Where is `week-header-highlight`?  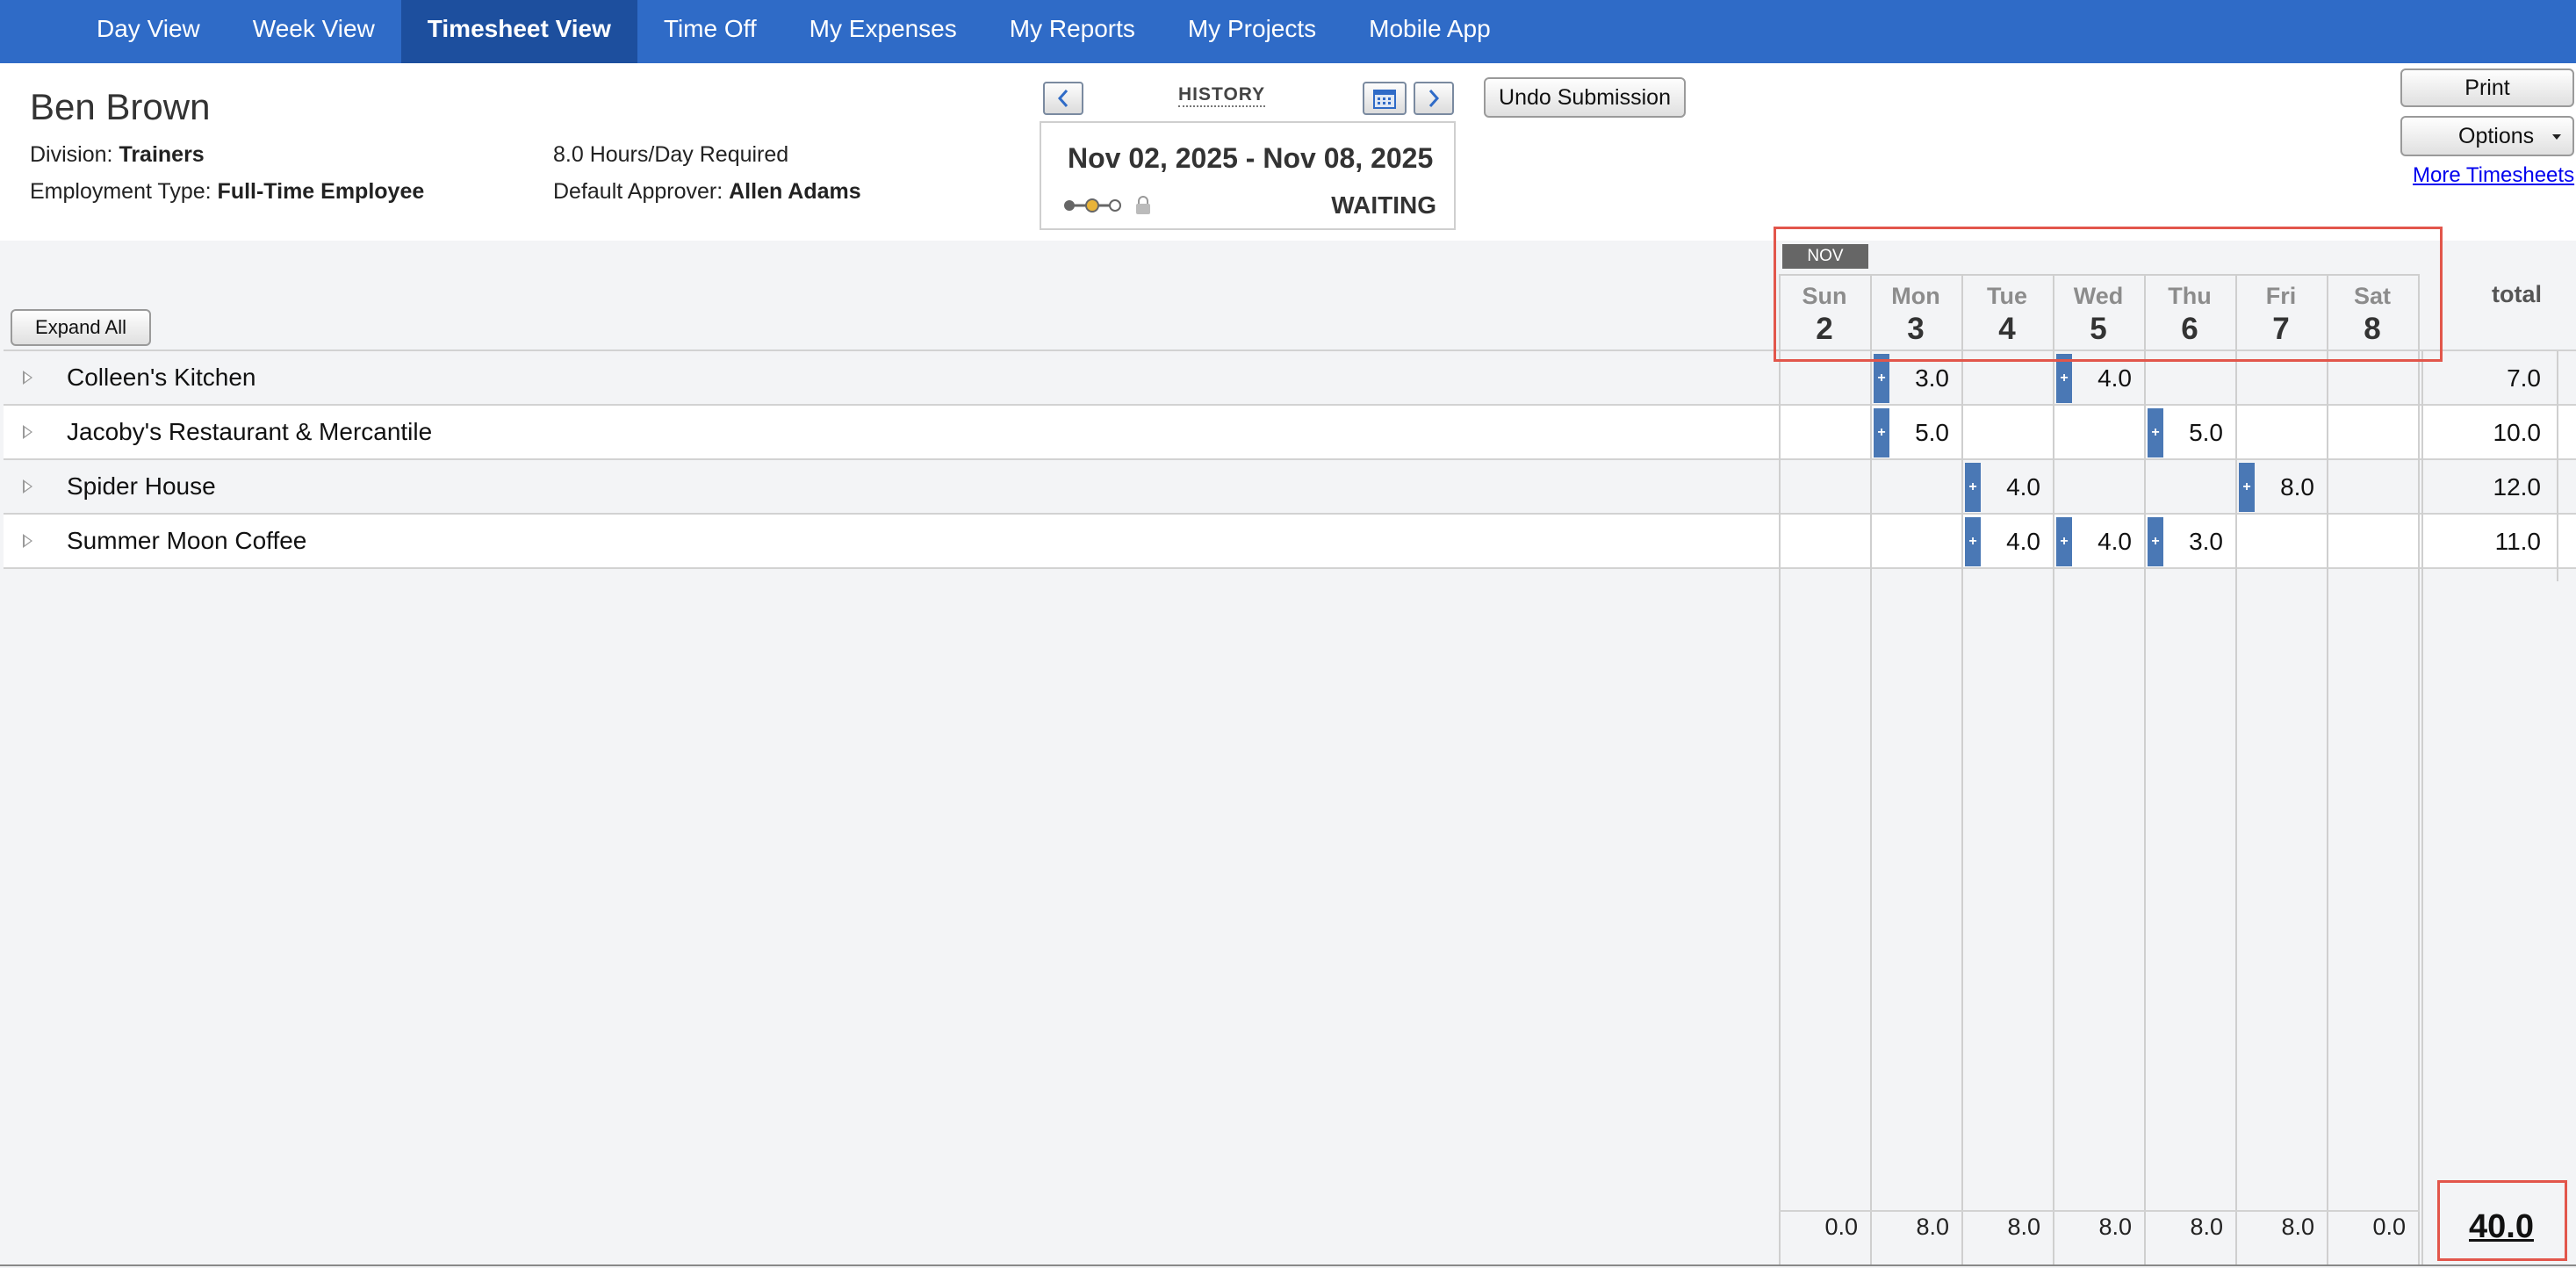 week-header-highlight is located at coordinates (2108, 295).